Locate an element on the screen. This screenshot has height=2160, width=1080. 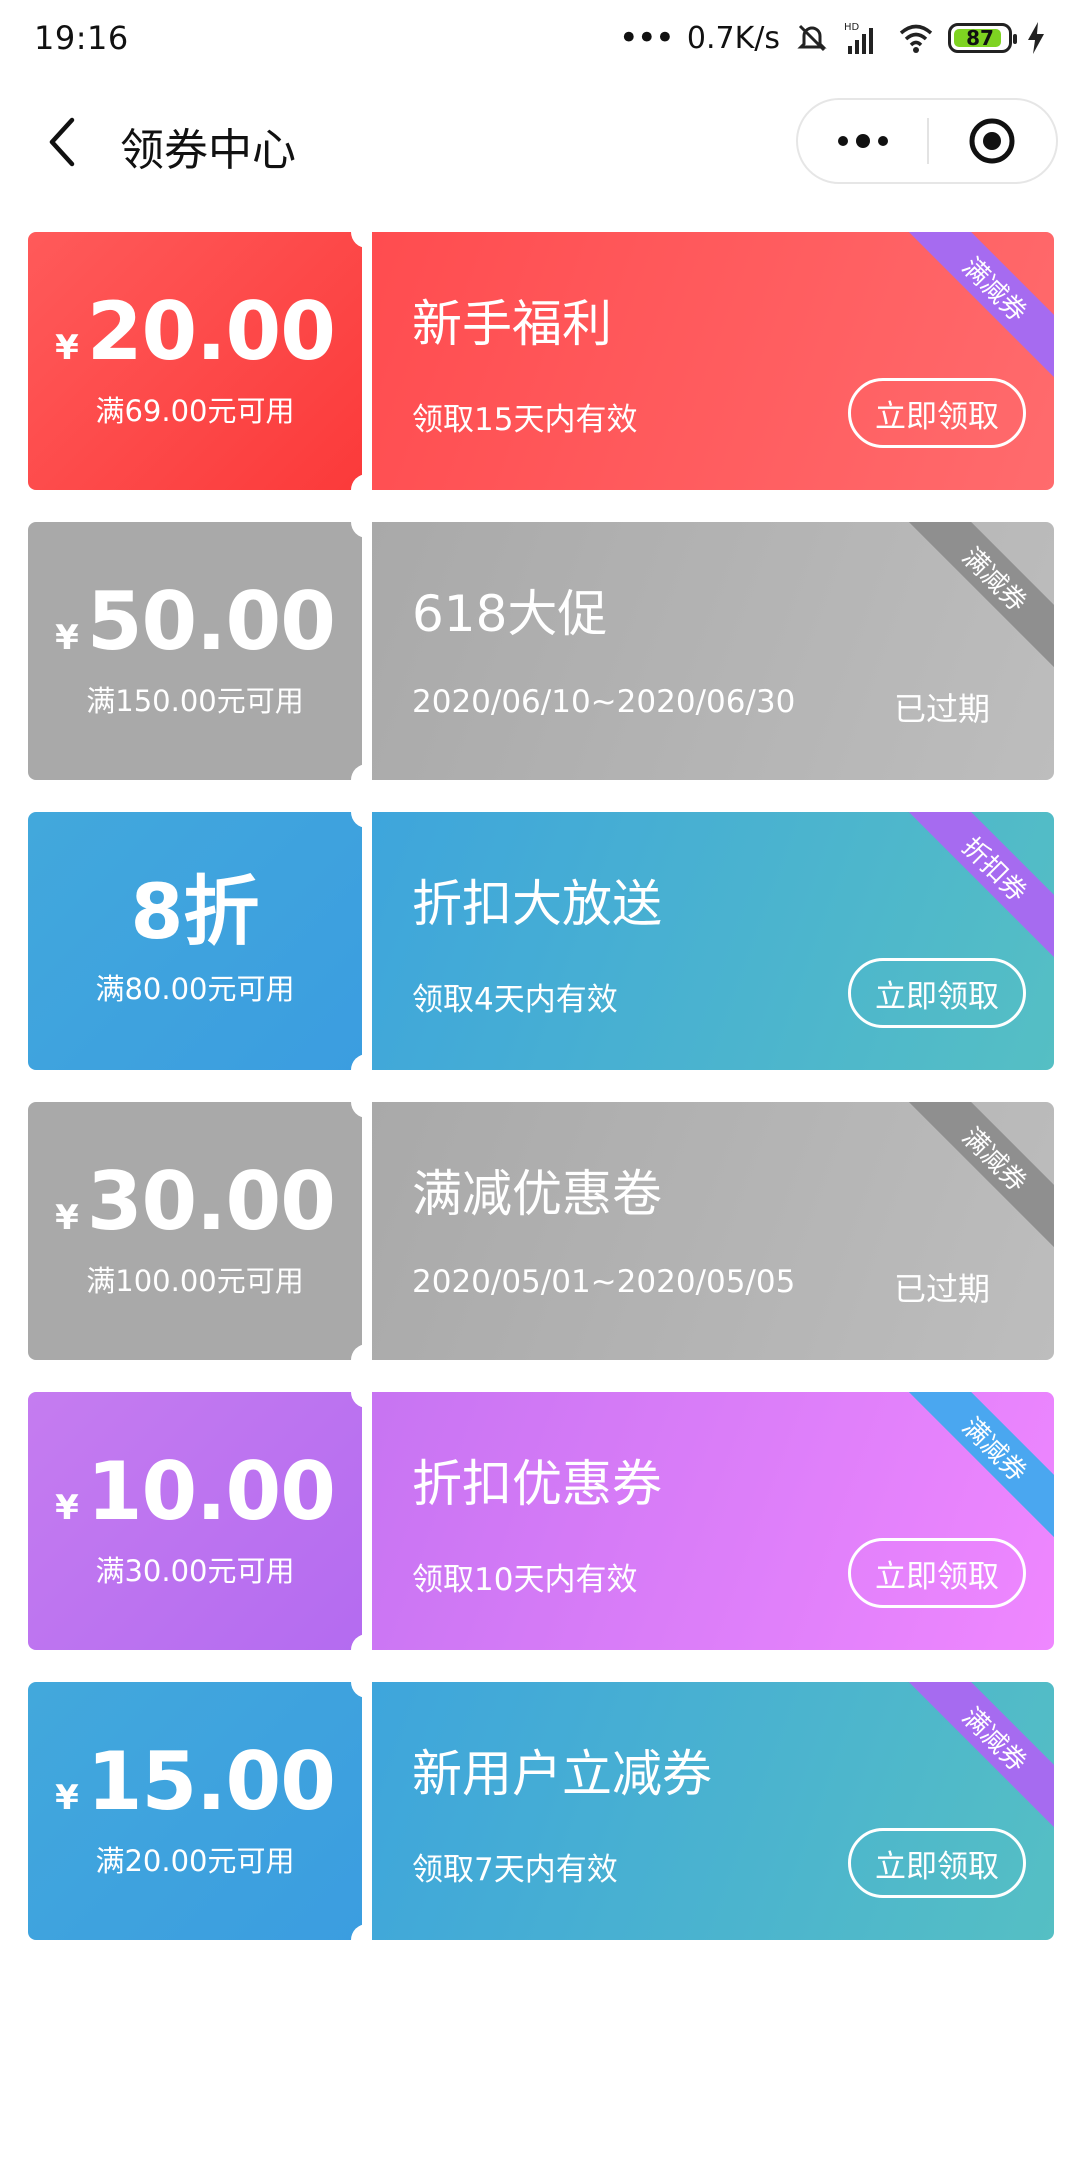
coupon-condition: 满69.00元可用 is located at coordinates (195, 411).